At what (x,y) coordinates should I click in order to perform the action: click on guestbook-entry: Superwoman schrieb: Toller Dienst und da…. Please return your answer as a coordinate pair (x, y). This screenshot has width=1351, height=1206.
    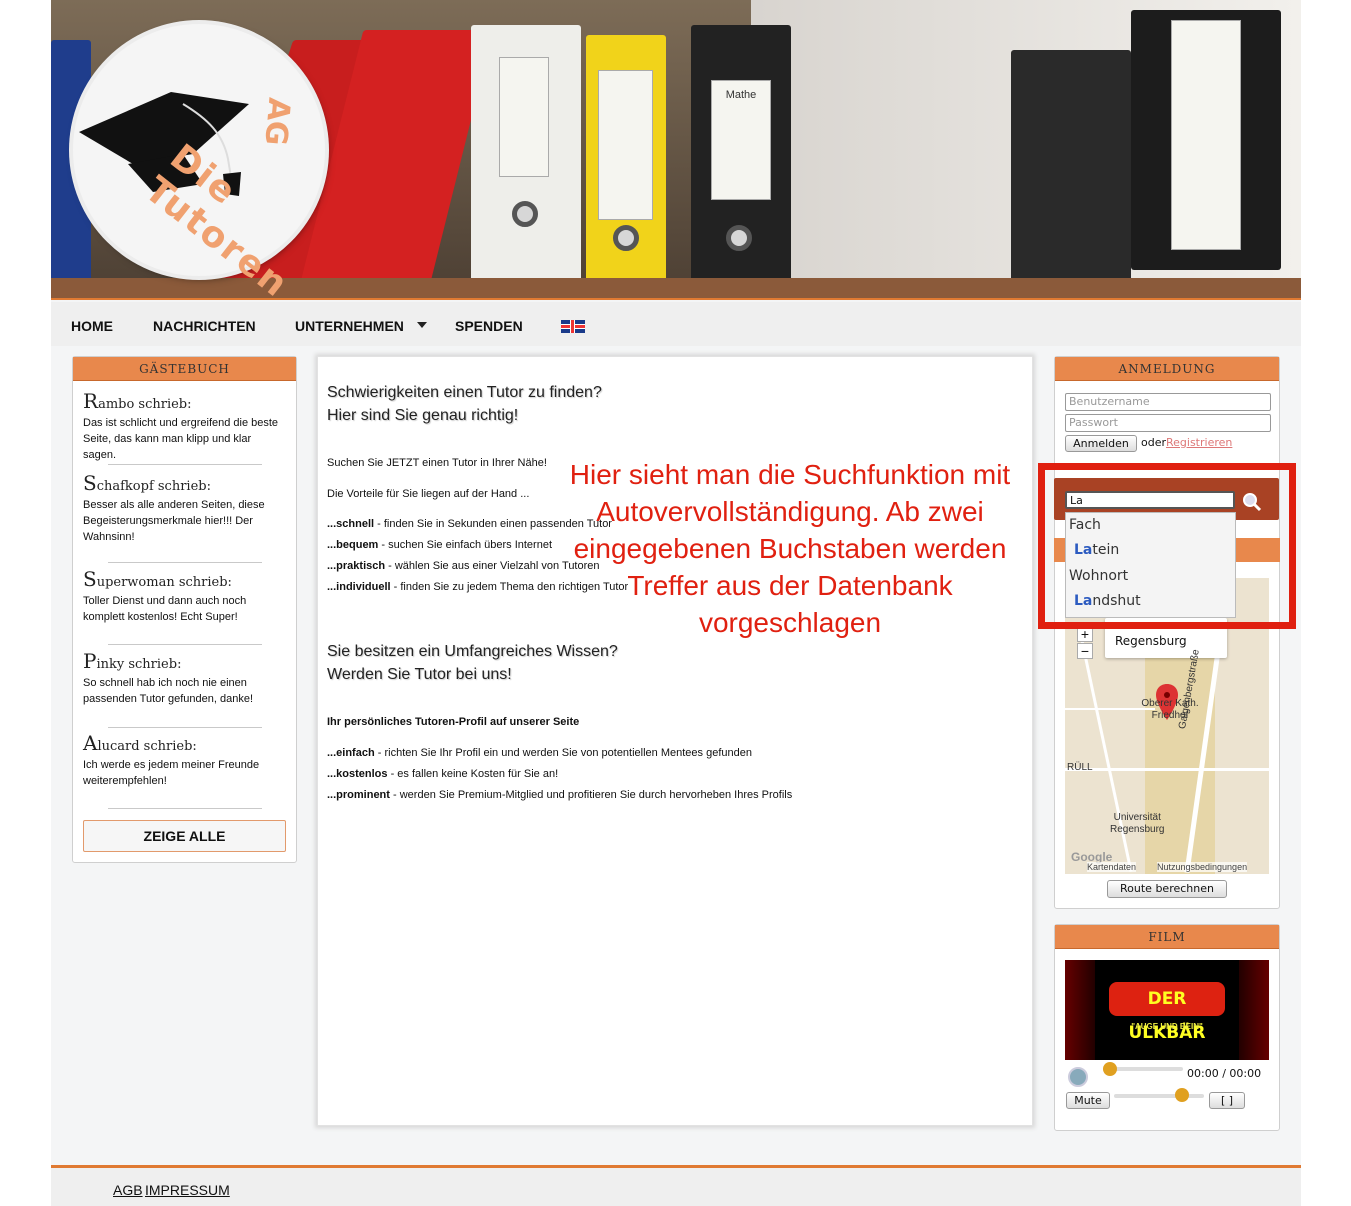
    Looking at the image, I should click on (183, 596).